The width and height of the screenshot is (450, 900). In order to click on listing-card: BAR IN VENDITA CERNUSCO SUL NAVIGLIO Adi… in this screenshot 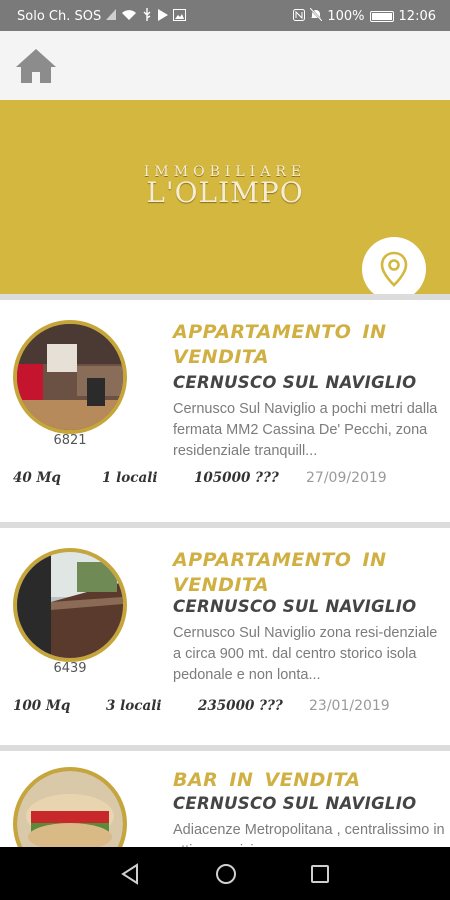, I will do `click(225, 799)`.